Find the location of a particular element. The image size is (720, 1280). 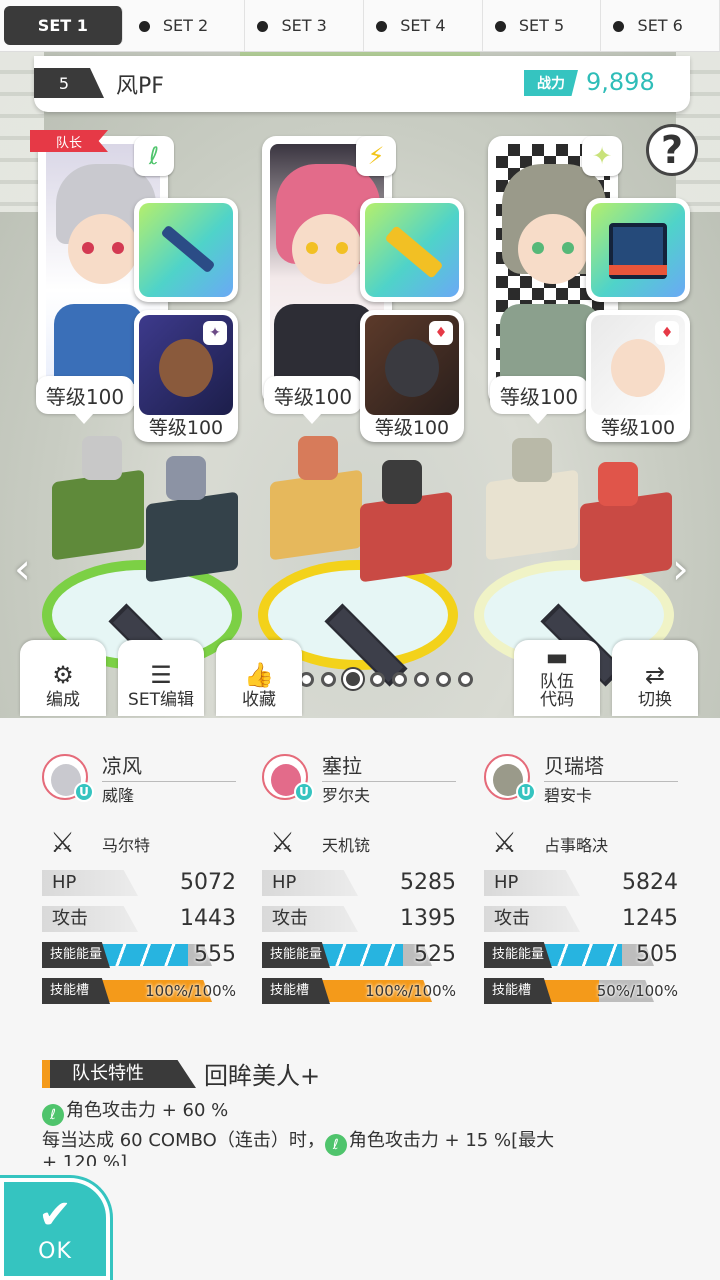

tab-set-2: SET 2 is located at coordinates (186, 25).